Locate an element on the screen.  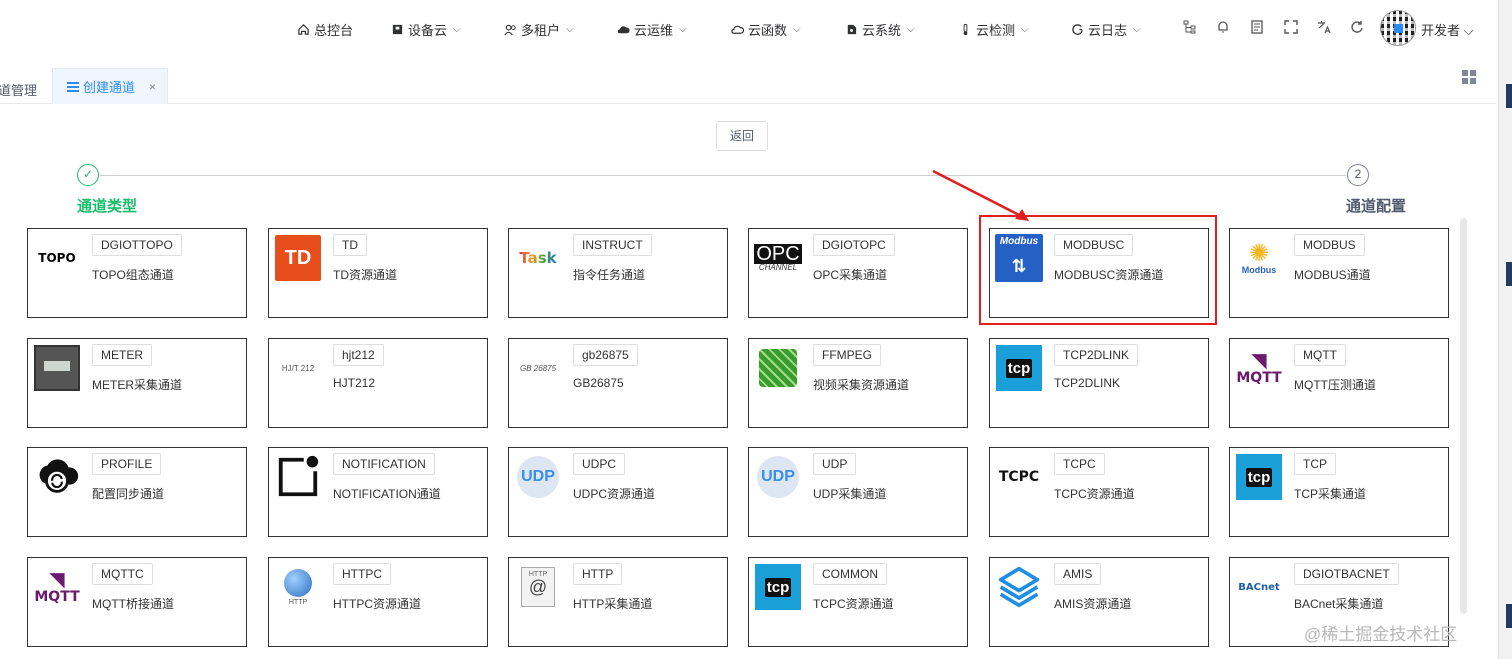
nav-item-label: 设备云 is located at coordinates (428, 30).